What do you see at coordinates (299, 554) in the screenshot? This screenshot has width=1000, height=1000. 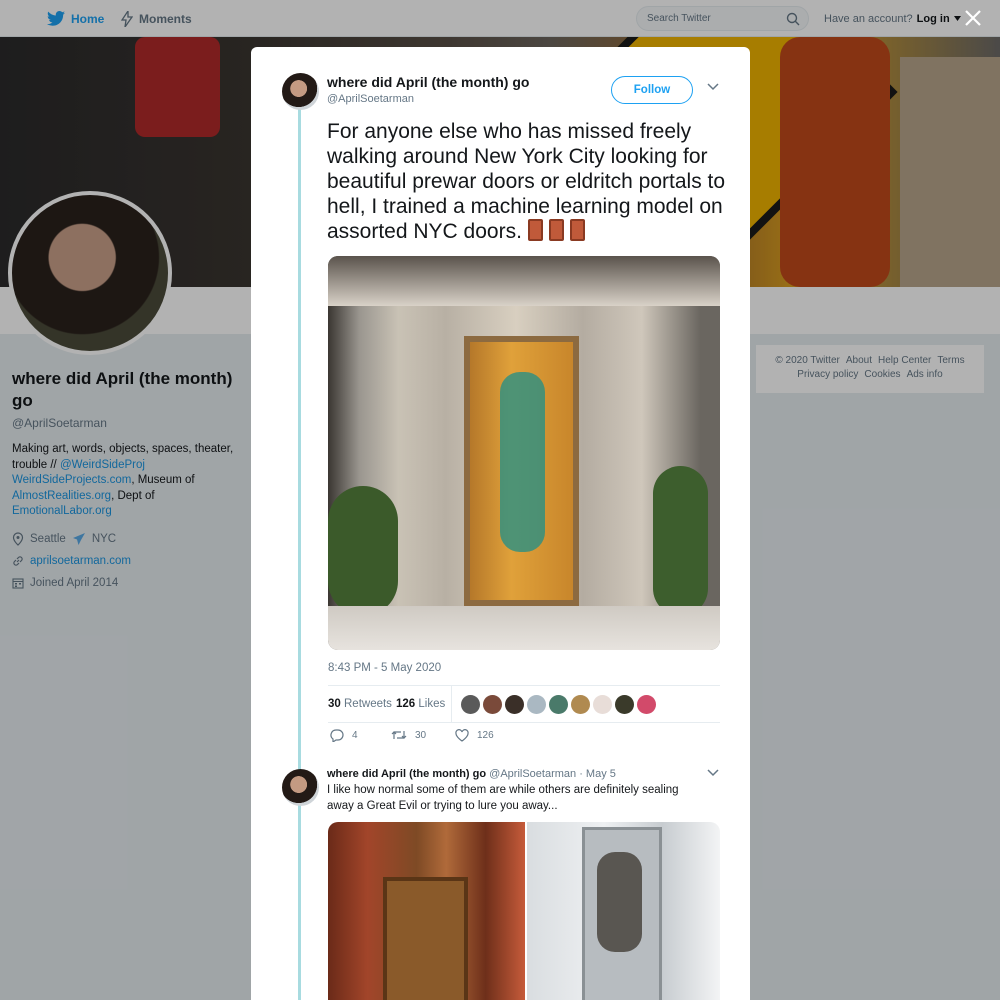 I see `thread-line` at bounding box center [299, 554].